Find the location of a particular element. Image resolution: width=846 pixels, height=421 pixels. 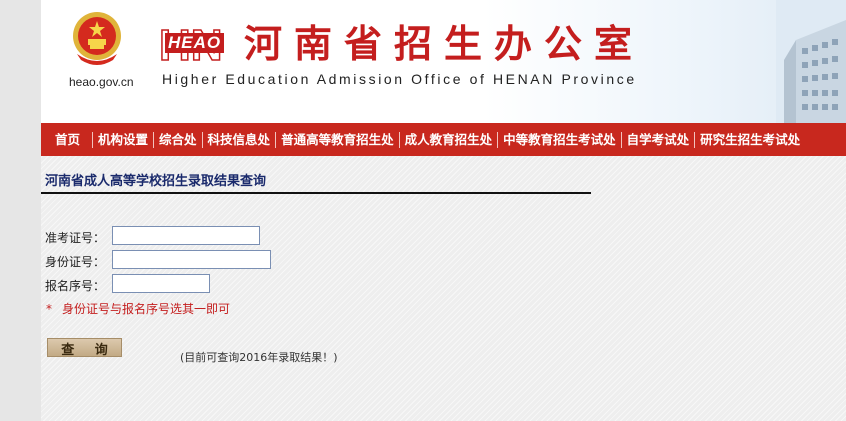

nav-item-home: 首页 is located at coordinates (67, 139).